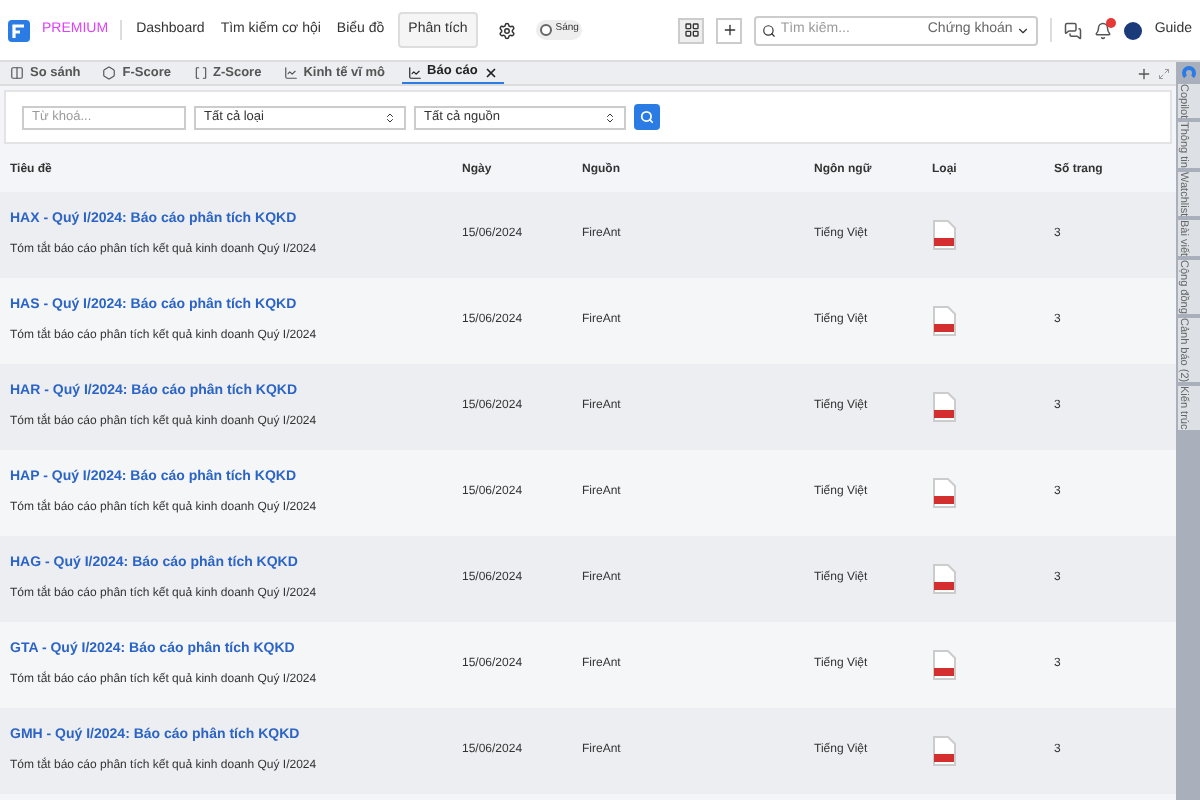 Image resolution: width=1200 pixels, height=800 pixels. I want to click on chat-icon, so click(1073, 30).